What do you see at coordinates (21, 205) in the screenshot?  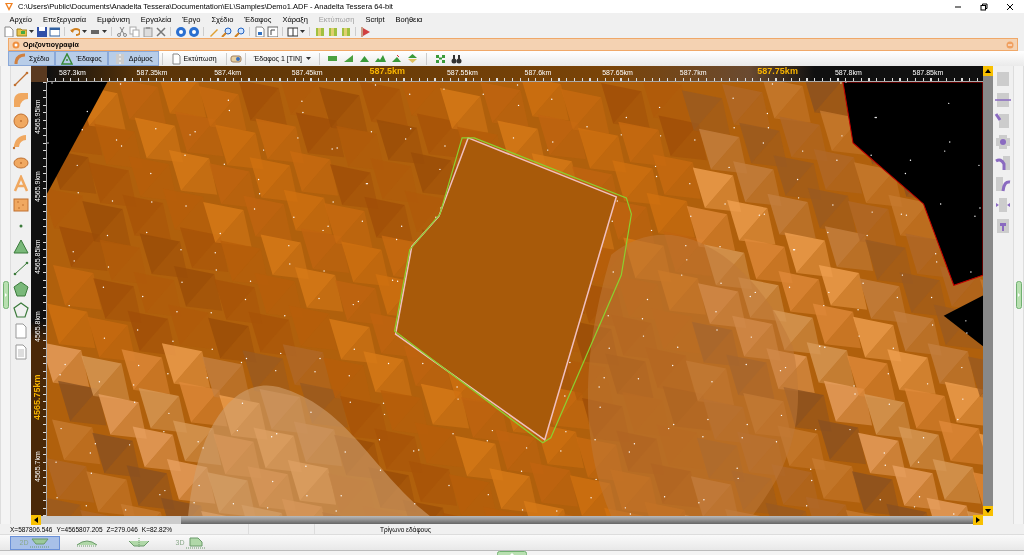 I see `hatch-tool-icon` at bounding box center [21, 205].